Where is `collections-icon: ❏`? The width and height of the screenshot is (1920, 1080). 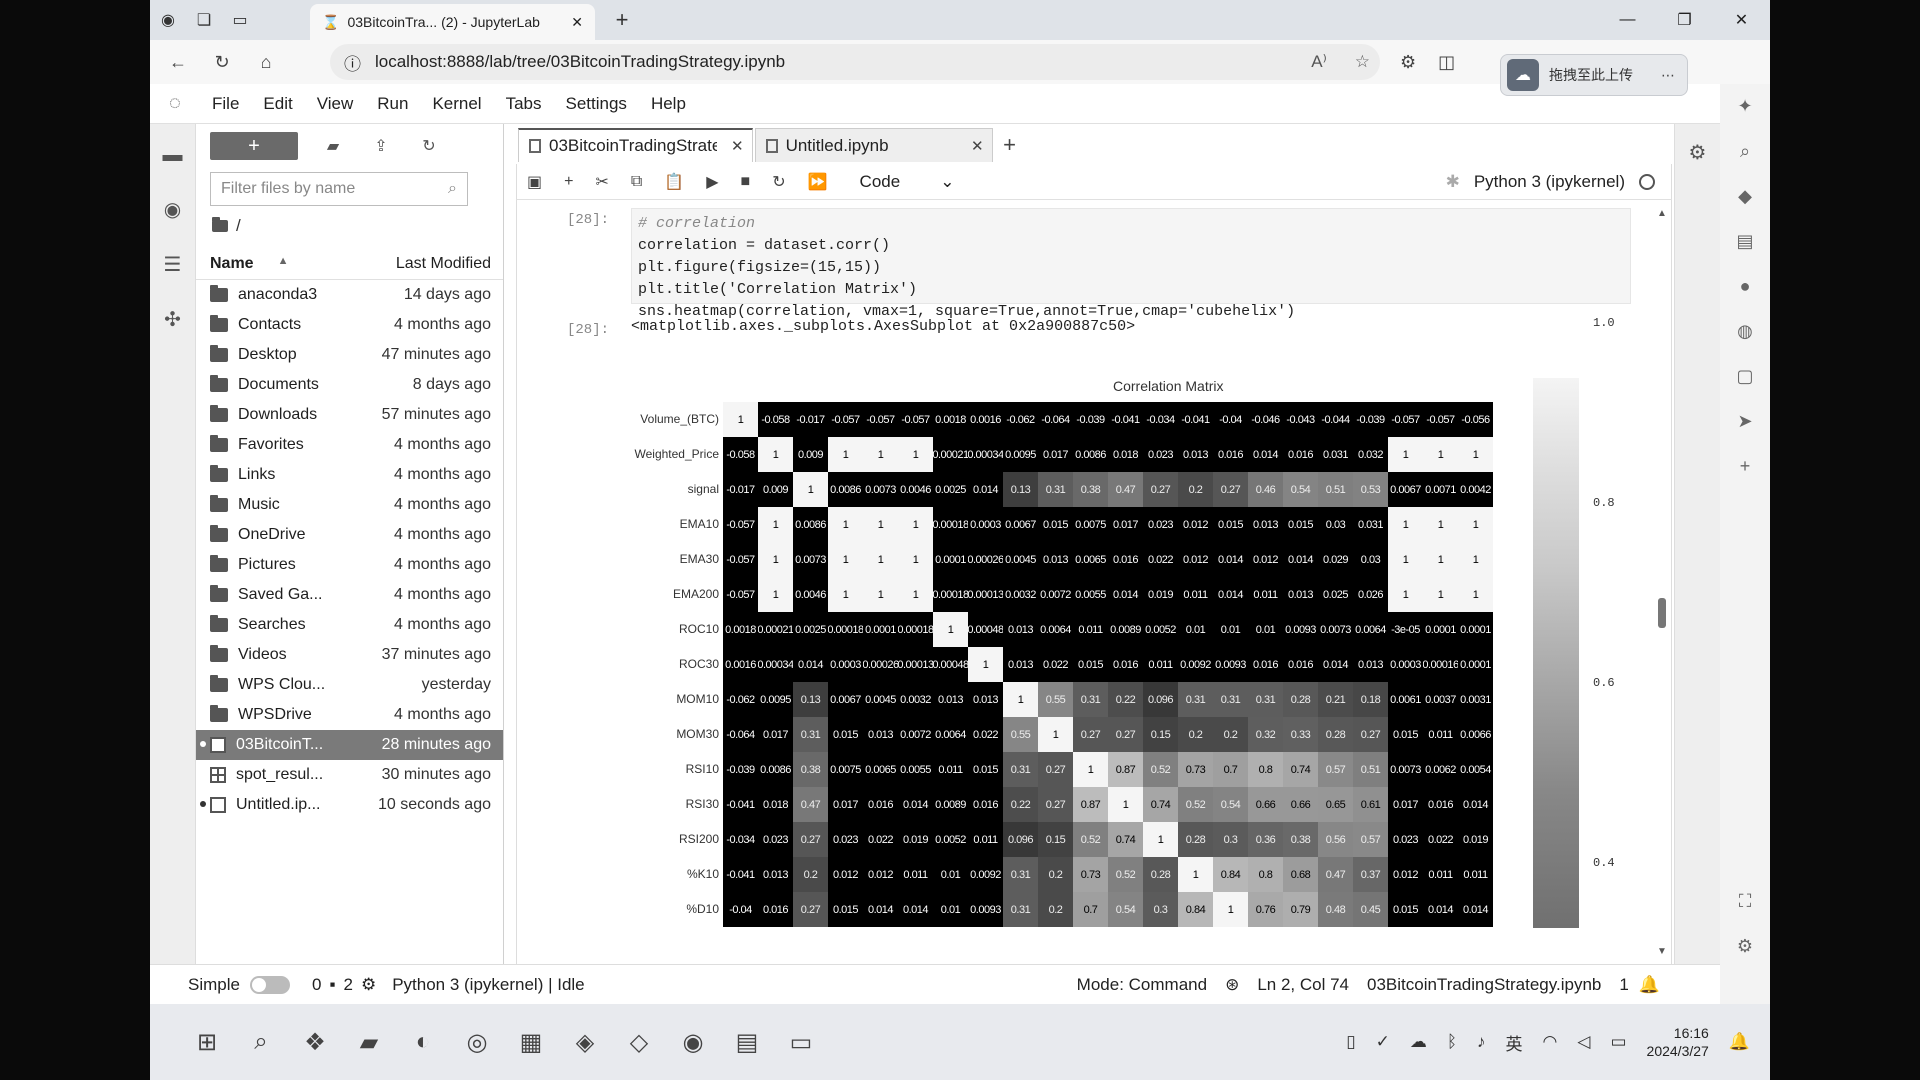 collections-icon: ❏ is located at coordinates (204, 20).